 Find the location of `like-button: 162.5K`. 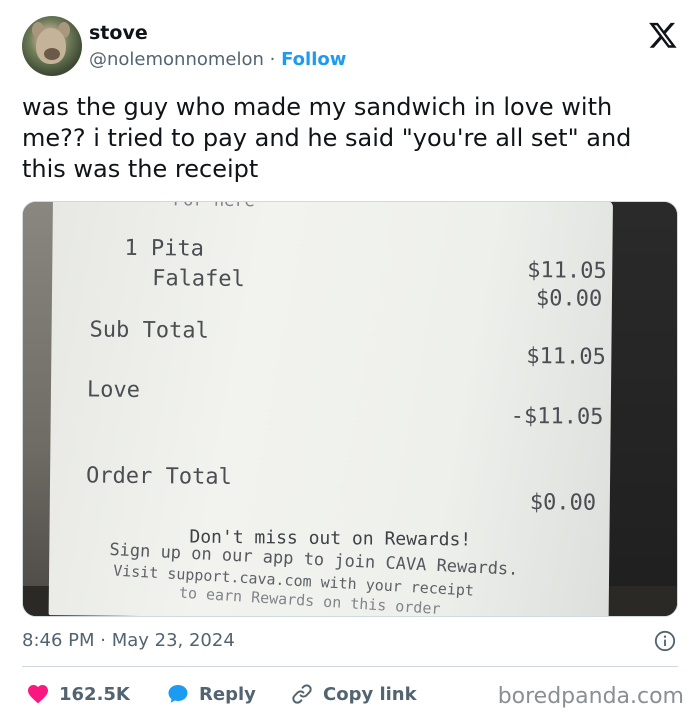

like-button: 162.5K is located at coordinates (78, 694).